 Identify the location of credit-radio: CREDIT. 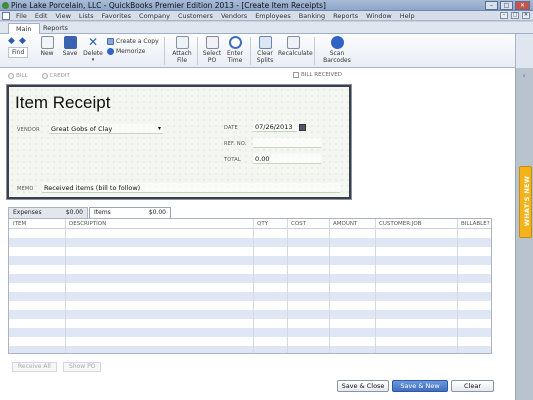
(55, 76).